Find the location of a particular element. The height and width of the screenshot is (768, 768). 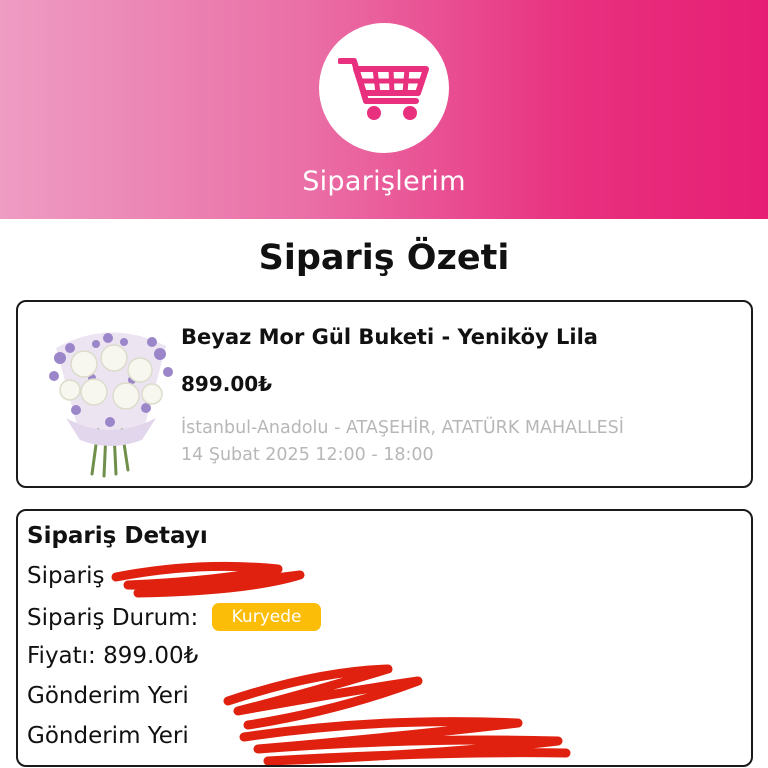

delivery-address-label-2: Gönderim Yeri is located at coordinates (108, 736).